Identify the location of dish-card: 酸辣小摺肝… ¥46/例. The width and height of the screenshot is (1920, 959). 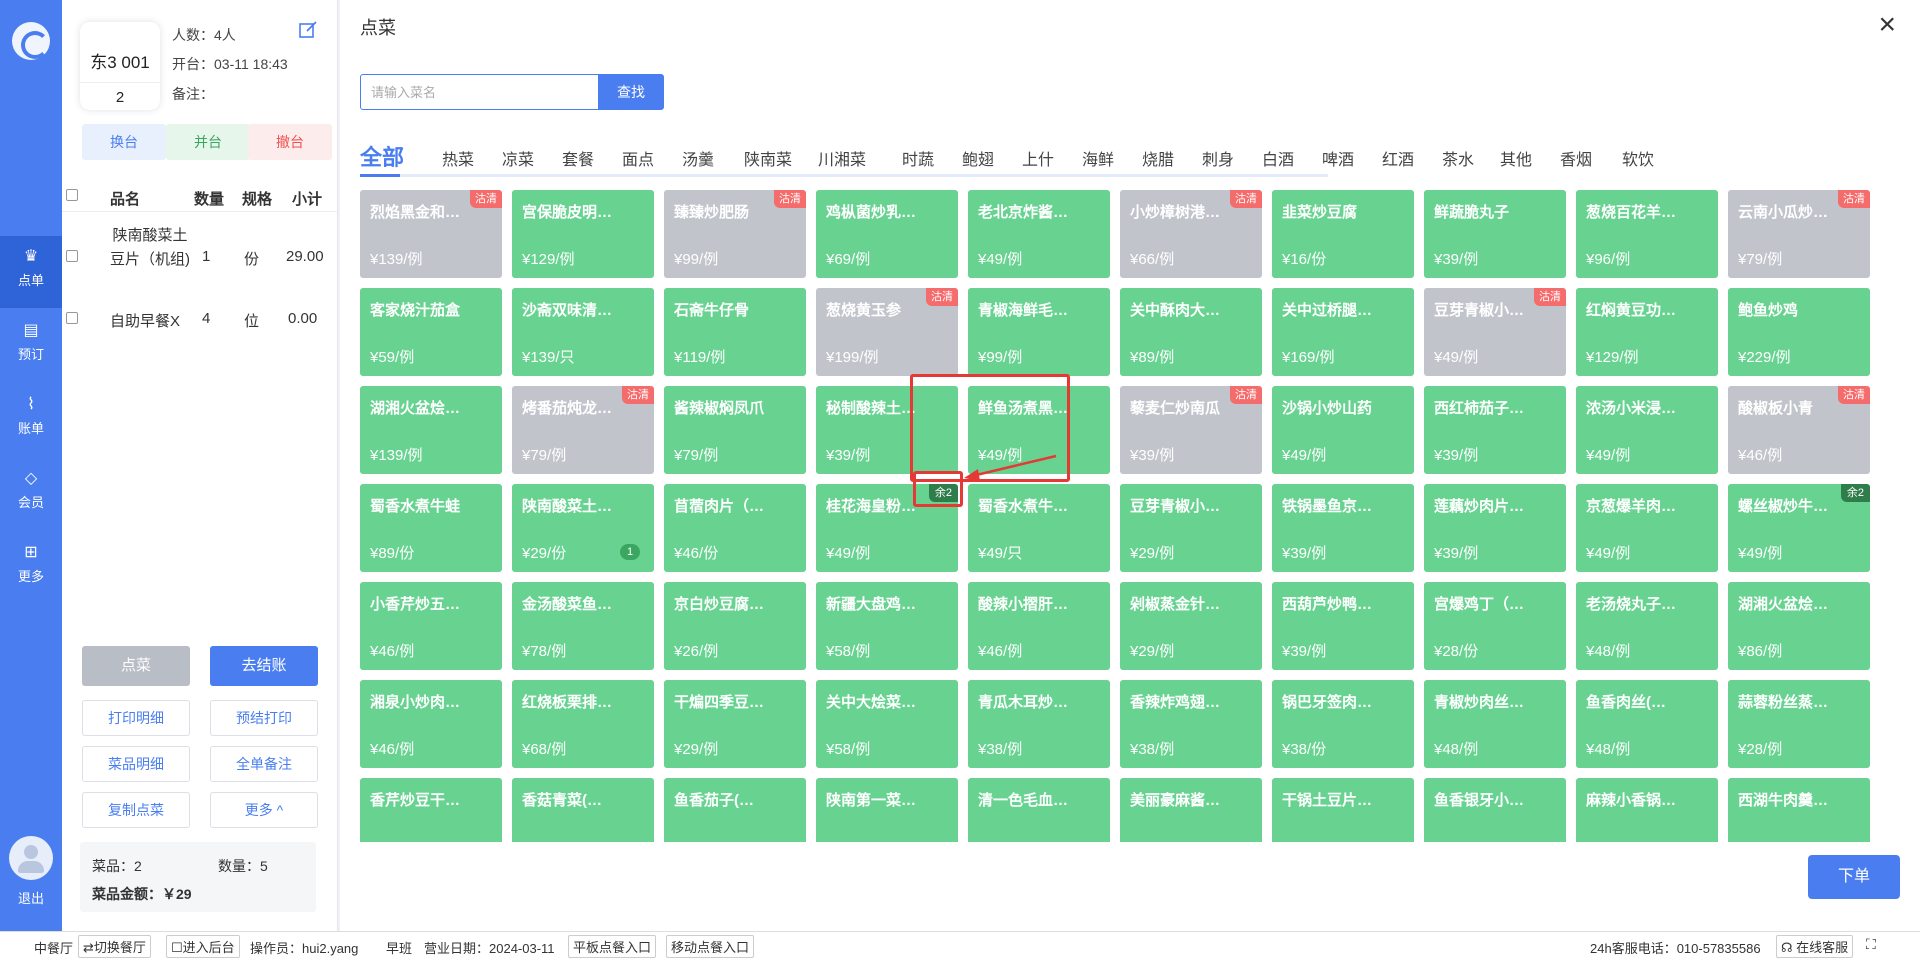
(1039, 626).